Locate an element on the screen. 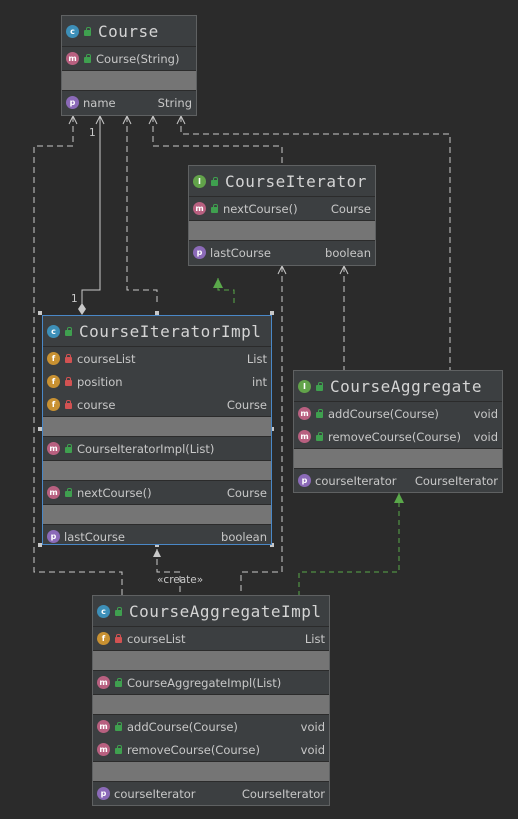 The height and width of the screenshot is (819, 518). constructor-row: m Course(String) is located at coordinates (129, 58).